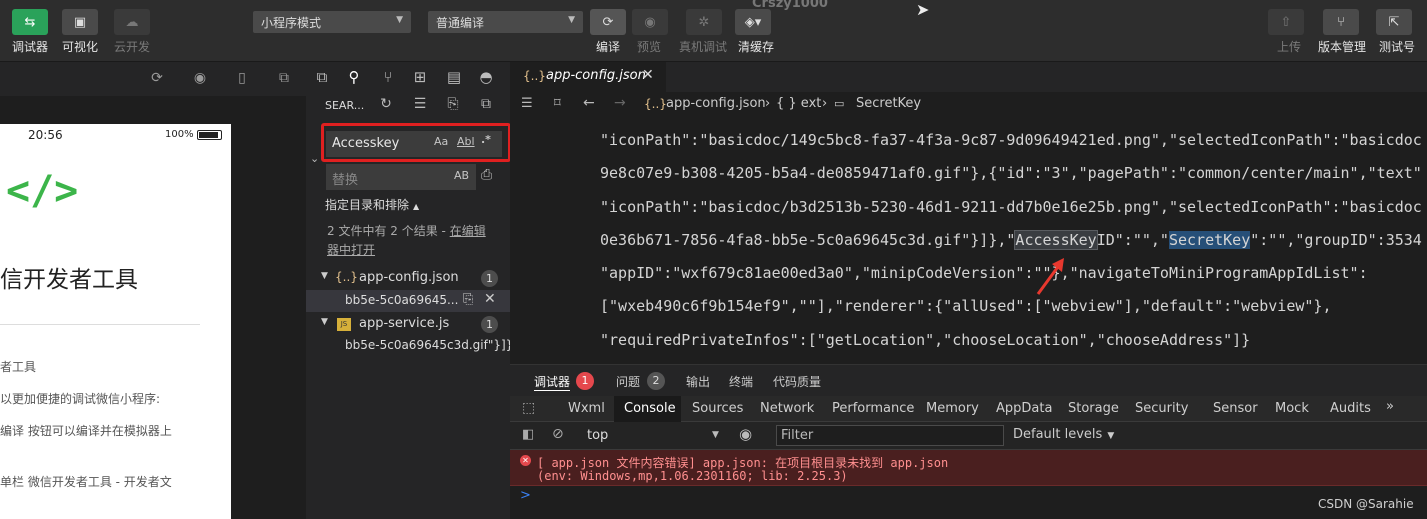 This screenshot has height=519, width=1427. Describe the element at coordinates (30, 47) in the screenshot. I see `debugger-label: 调试器` at that location.